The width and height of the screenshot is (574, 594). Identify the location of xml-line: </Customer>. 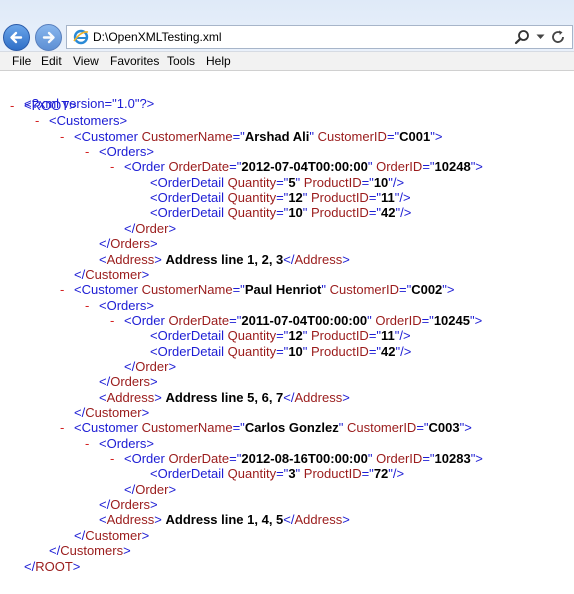
(111, 413).